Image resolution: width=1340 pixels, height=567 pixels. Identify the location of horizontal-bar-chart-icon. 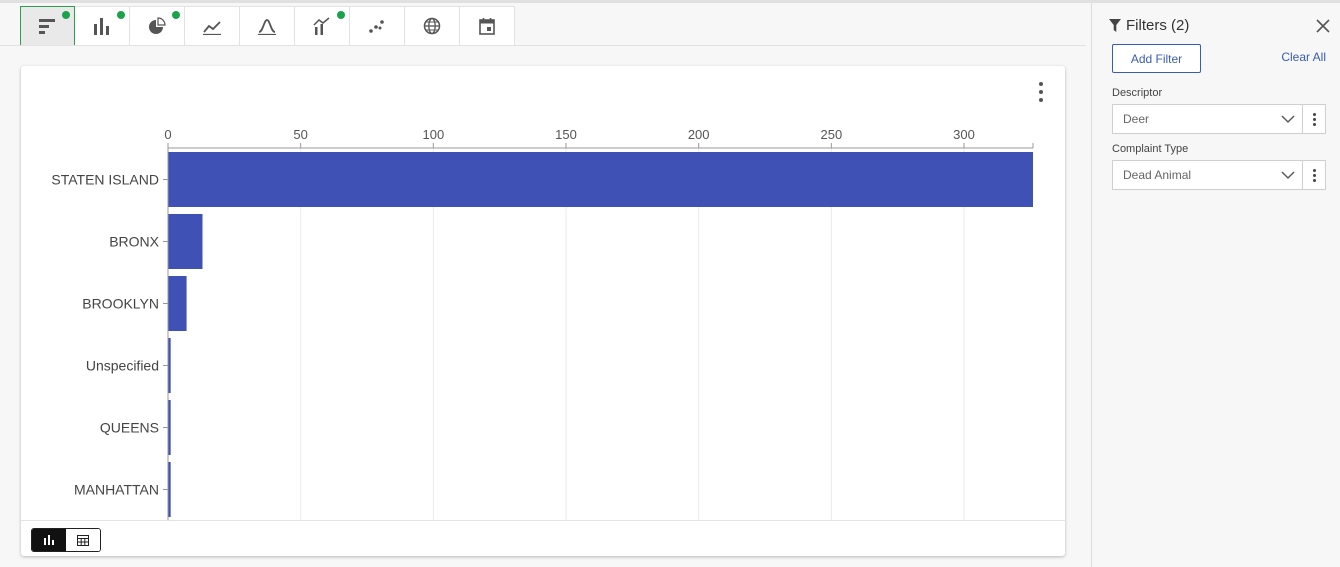
(46, 26).